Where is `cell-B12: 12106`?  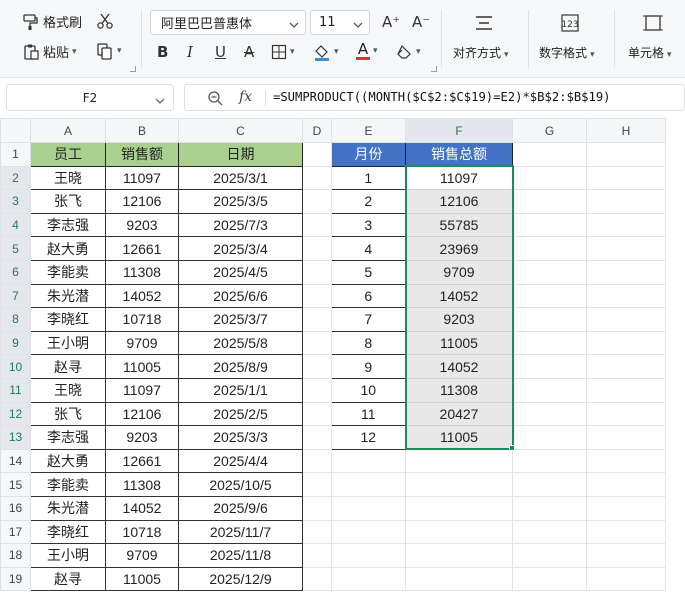 cell-B12: 12106 is located at coordinates (142, 414).